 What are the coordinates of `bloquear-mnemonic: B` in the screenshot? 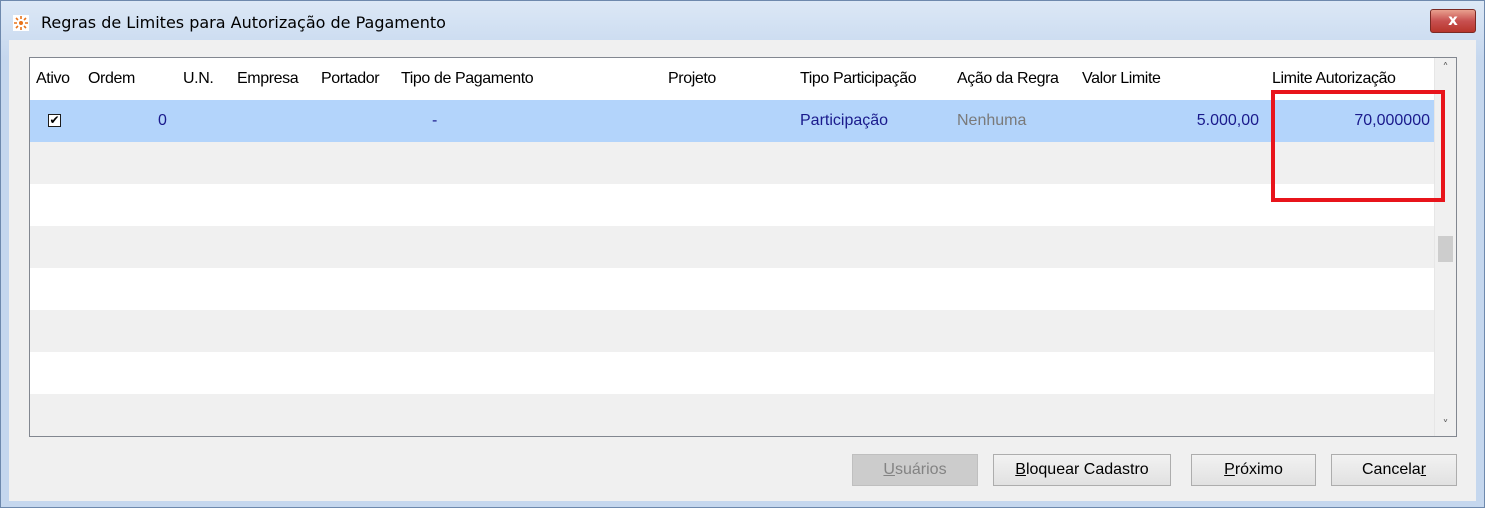 It's located at (1020, 469).